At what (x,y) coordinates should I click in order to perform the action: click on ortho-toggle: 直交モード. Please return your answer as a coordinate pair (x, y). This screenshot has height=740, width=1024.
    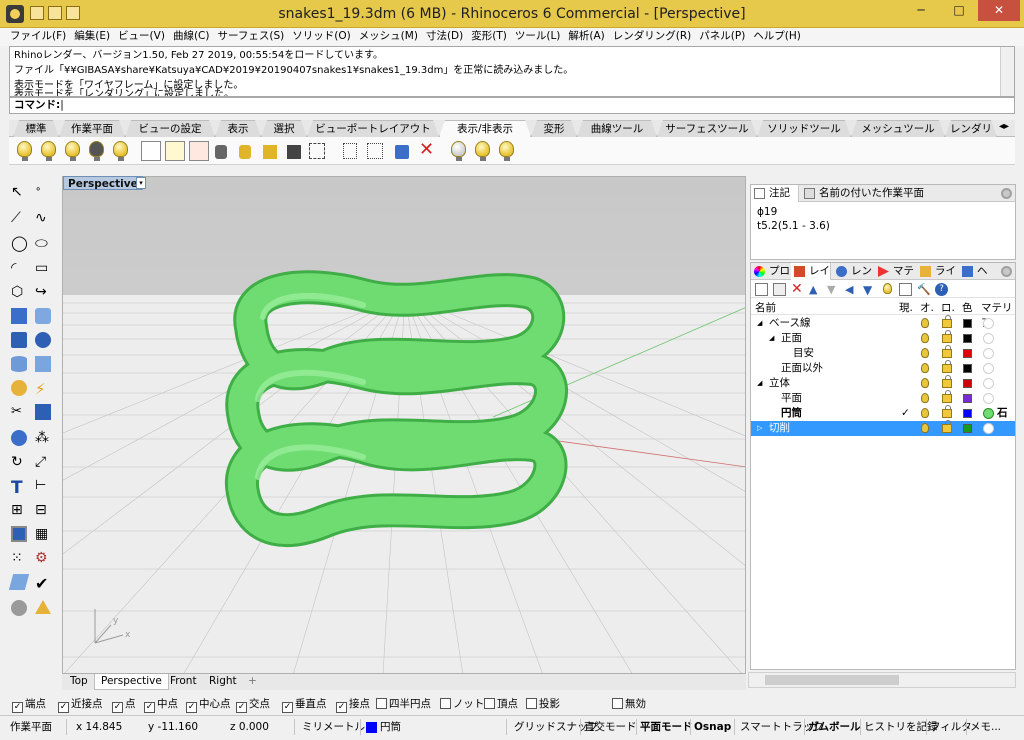
    Looking at the image, I should click on (610, 727).